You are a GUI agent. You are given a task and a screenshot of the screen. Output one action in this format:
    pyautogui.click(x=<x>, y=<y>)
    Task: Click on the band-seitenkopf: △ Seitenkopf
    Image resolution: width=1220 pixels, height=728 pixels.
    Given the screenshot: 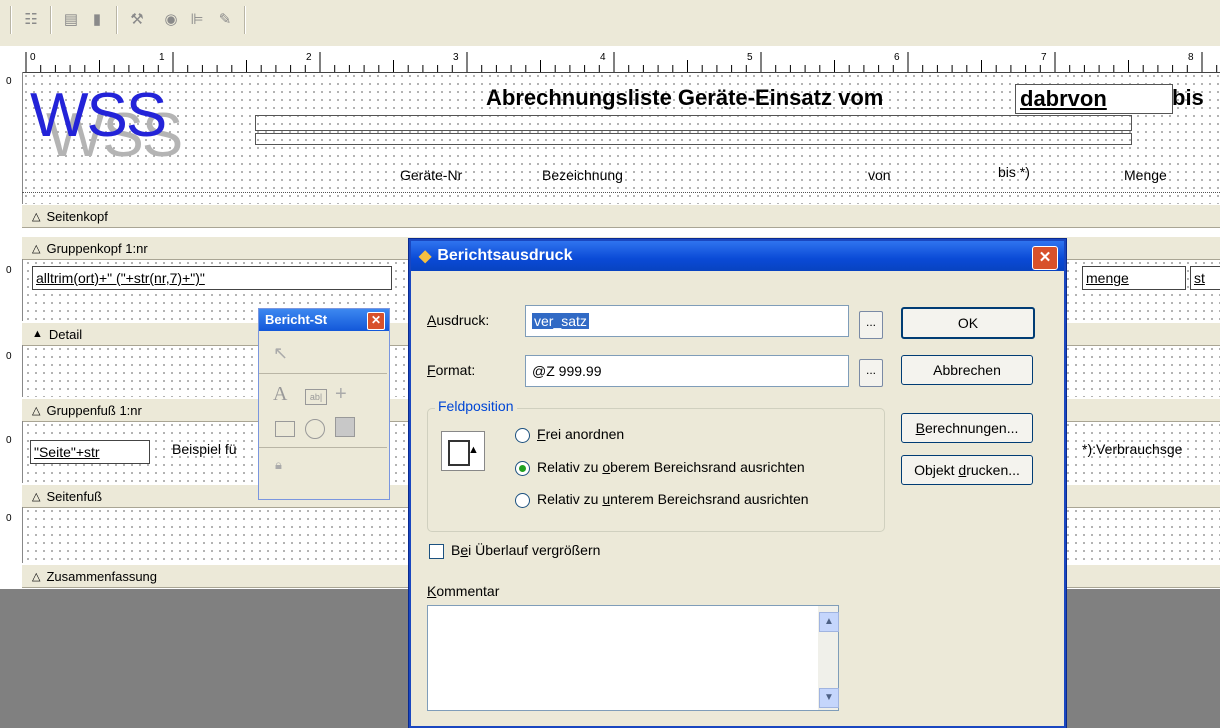 What is the action you would take?
    pyautogui.click(x=621, y=216)
    